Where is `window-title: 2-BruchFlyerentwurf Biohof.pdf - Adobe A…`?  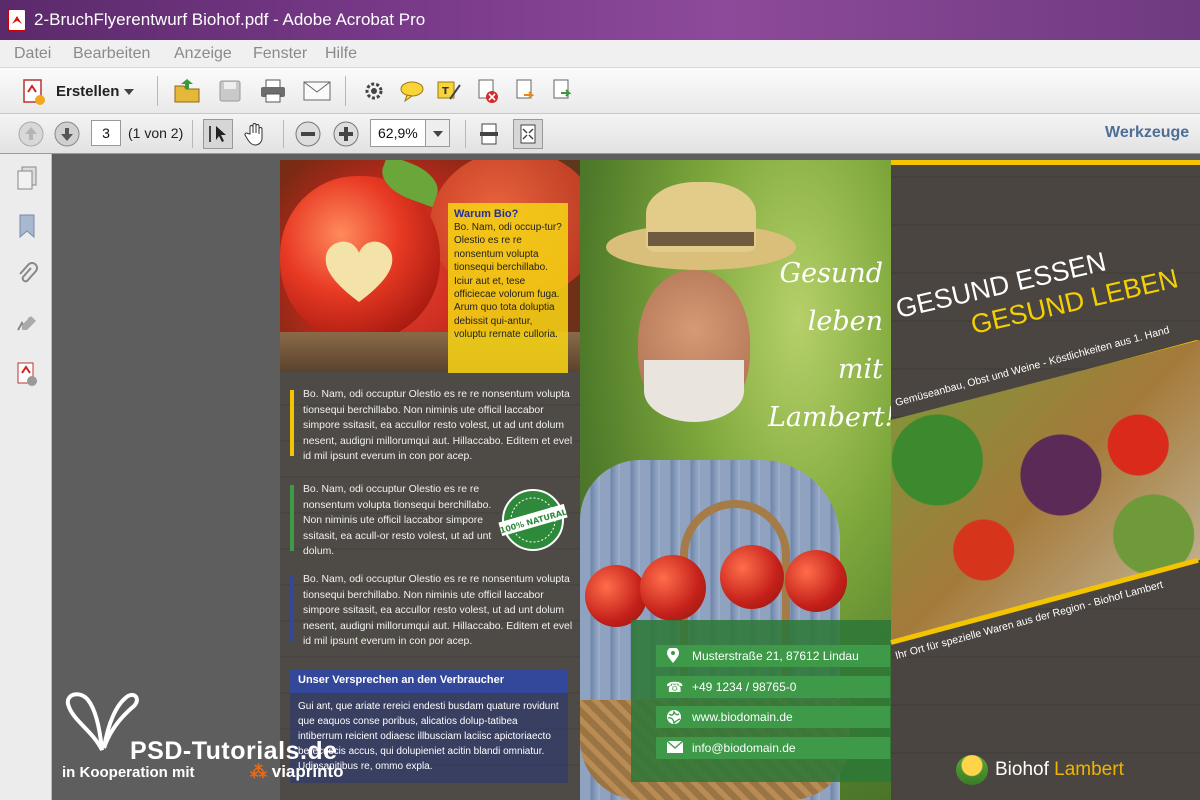
window-title: 2-BruchFlyerentwurf Biohof.pdf - Adobe A… is located at coordinates (230, 19).